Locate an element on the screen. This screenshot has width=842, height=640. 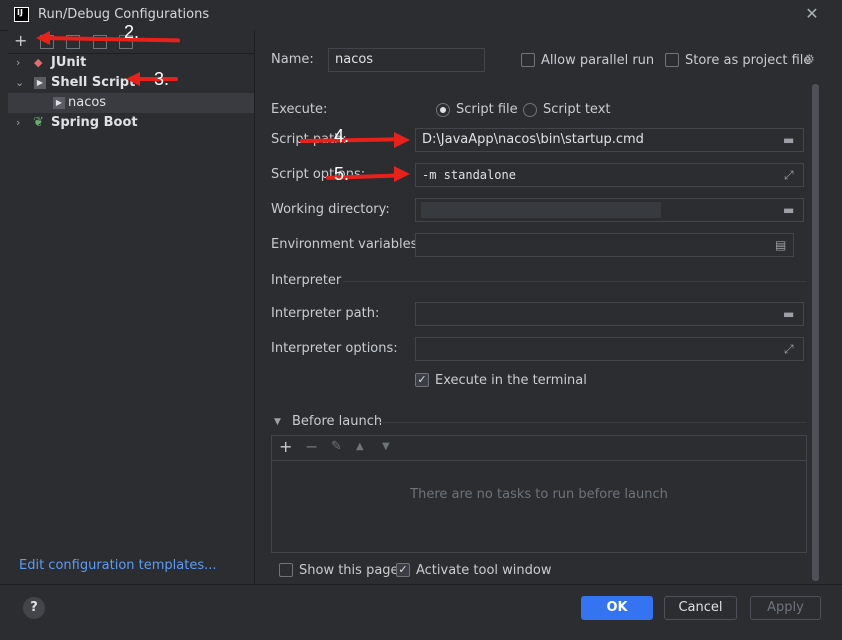
annotation-label-3: 3. is located at coordinates (162, 79).